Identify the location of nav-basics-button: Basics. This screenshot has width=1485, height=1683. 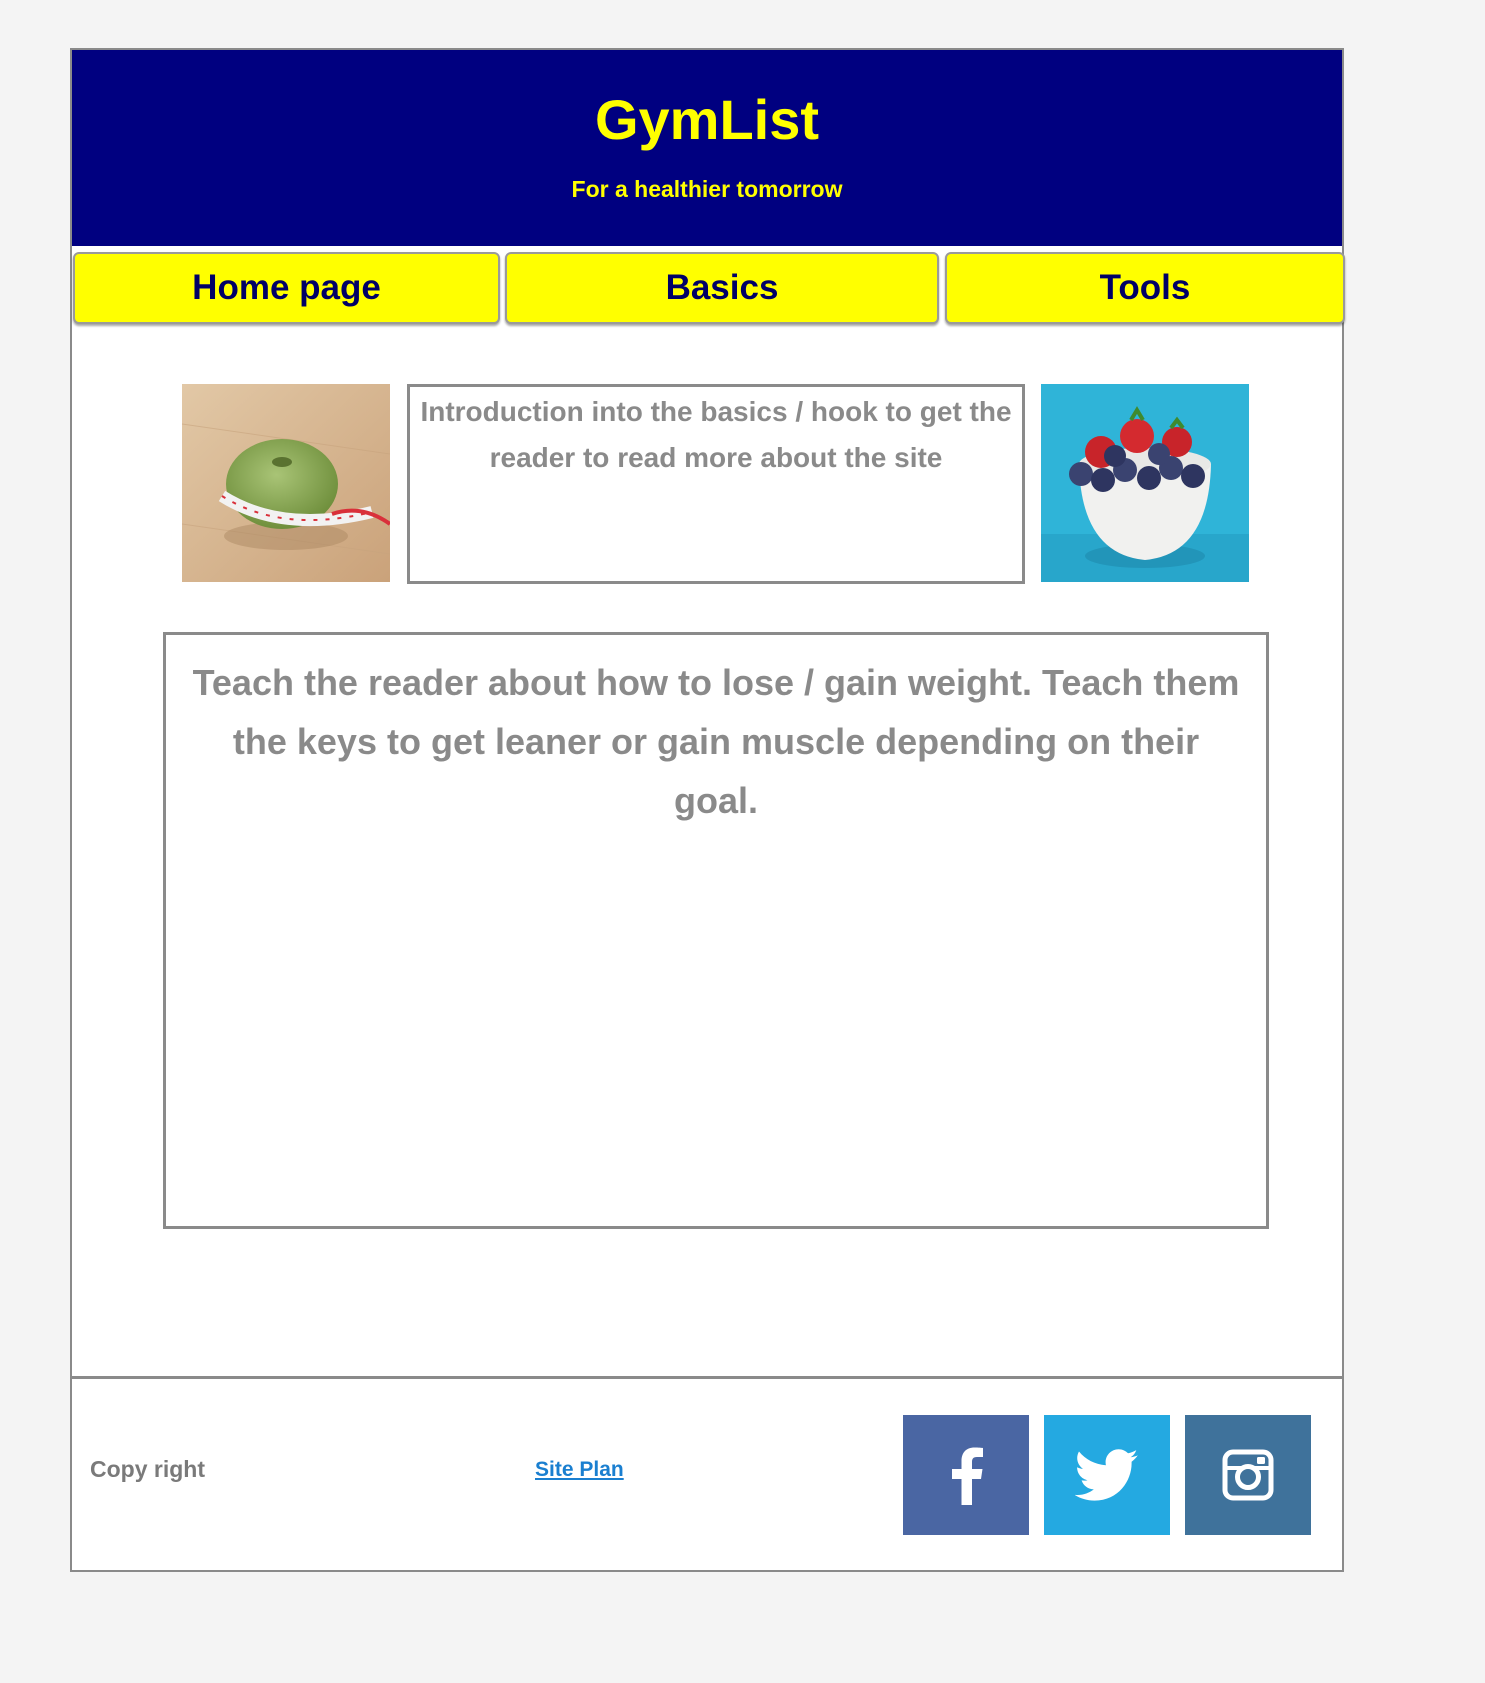
(722, 288).